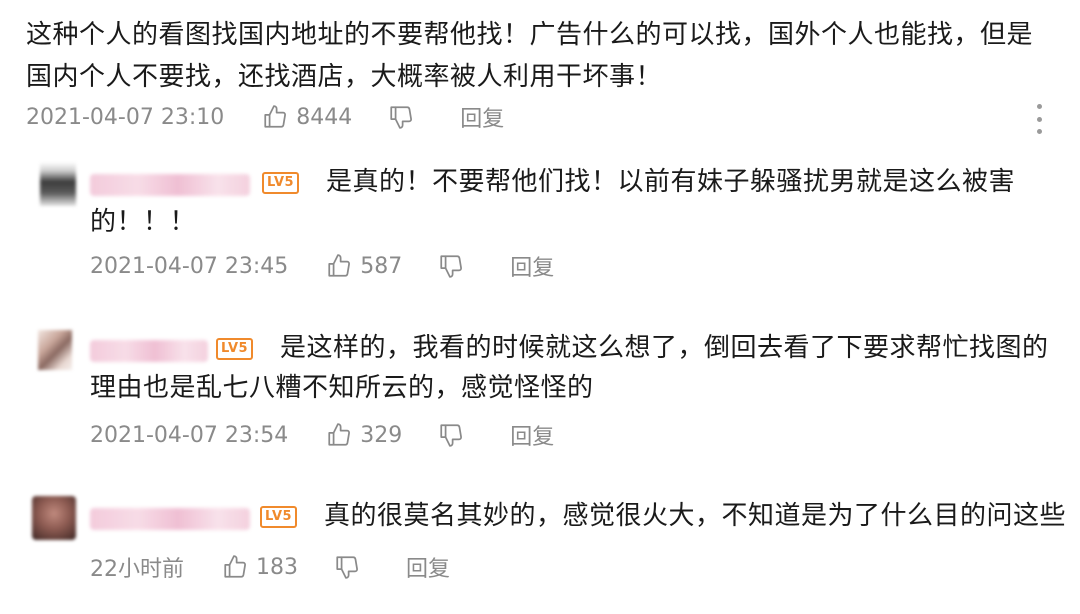 The image size is (1080, 614). What do you see at coordinates (125, 117) in the screenshot?
I see `comment-time: 2021-04-07 23:10` at bounding box center [125, 117].